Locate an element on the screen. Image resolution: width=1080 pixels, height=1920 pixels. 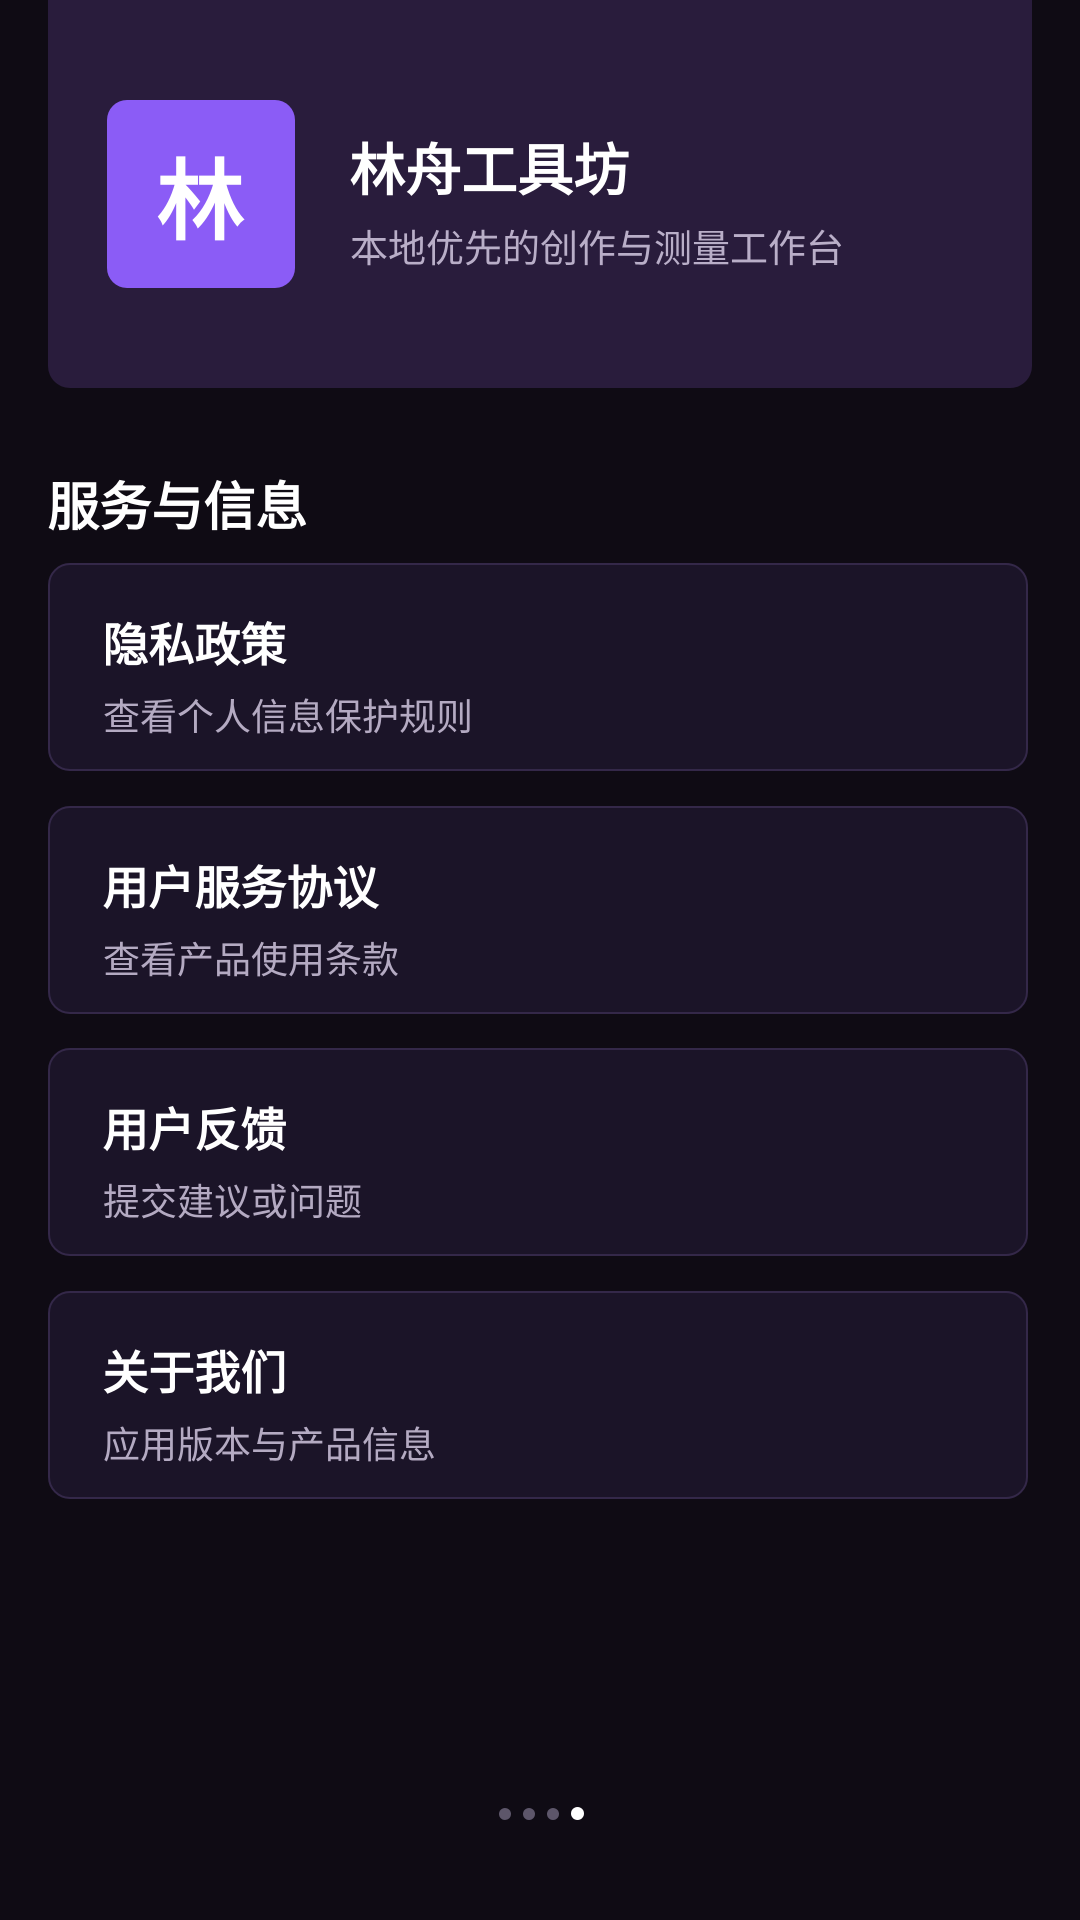
user-agreement-item: 用户服务协议 查看产品使用条款 is located at coordinates (538, 910).